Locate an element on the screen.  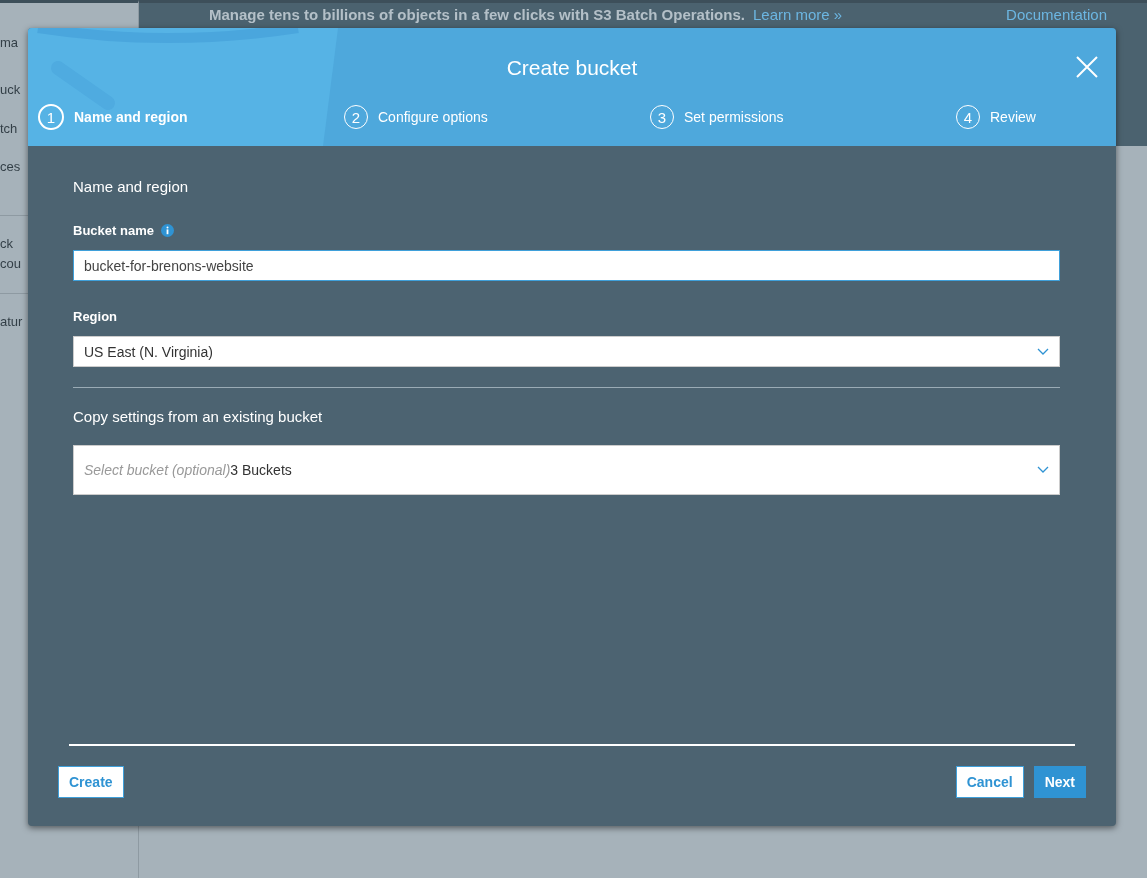
documentation-link: Documentation is located at coordinates (1056, 14).